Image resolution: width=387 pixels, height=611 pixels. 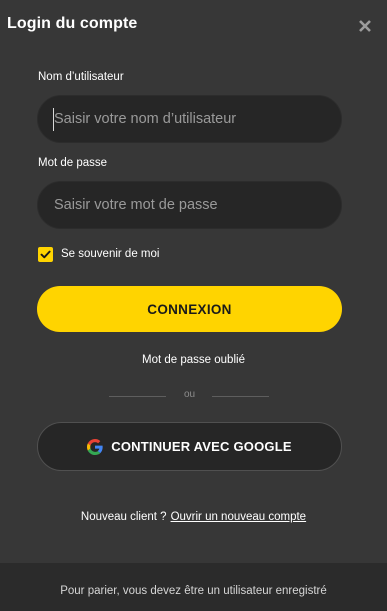 What do you see at coordinates (366, 26) in the screenshot?
I see `close-icon` at bounding box center [366, 26].